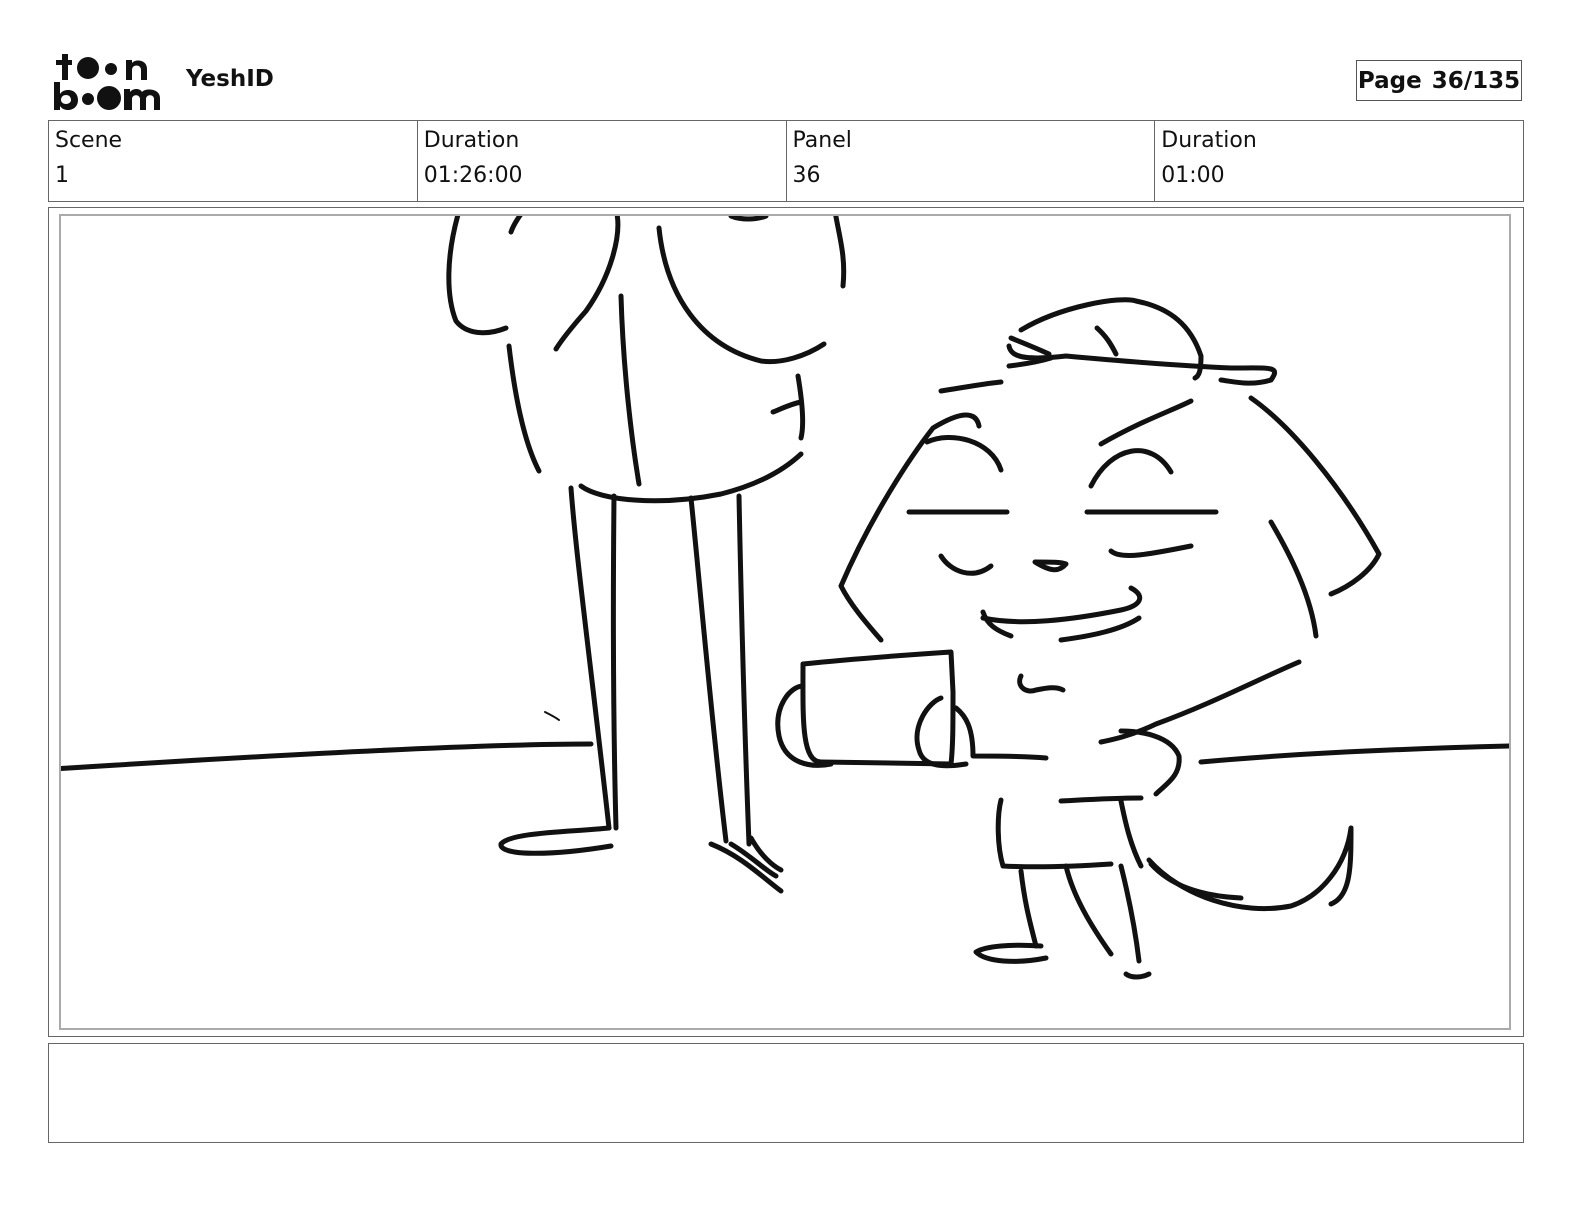  I want to click on brow-right, so click(1131, 468).